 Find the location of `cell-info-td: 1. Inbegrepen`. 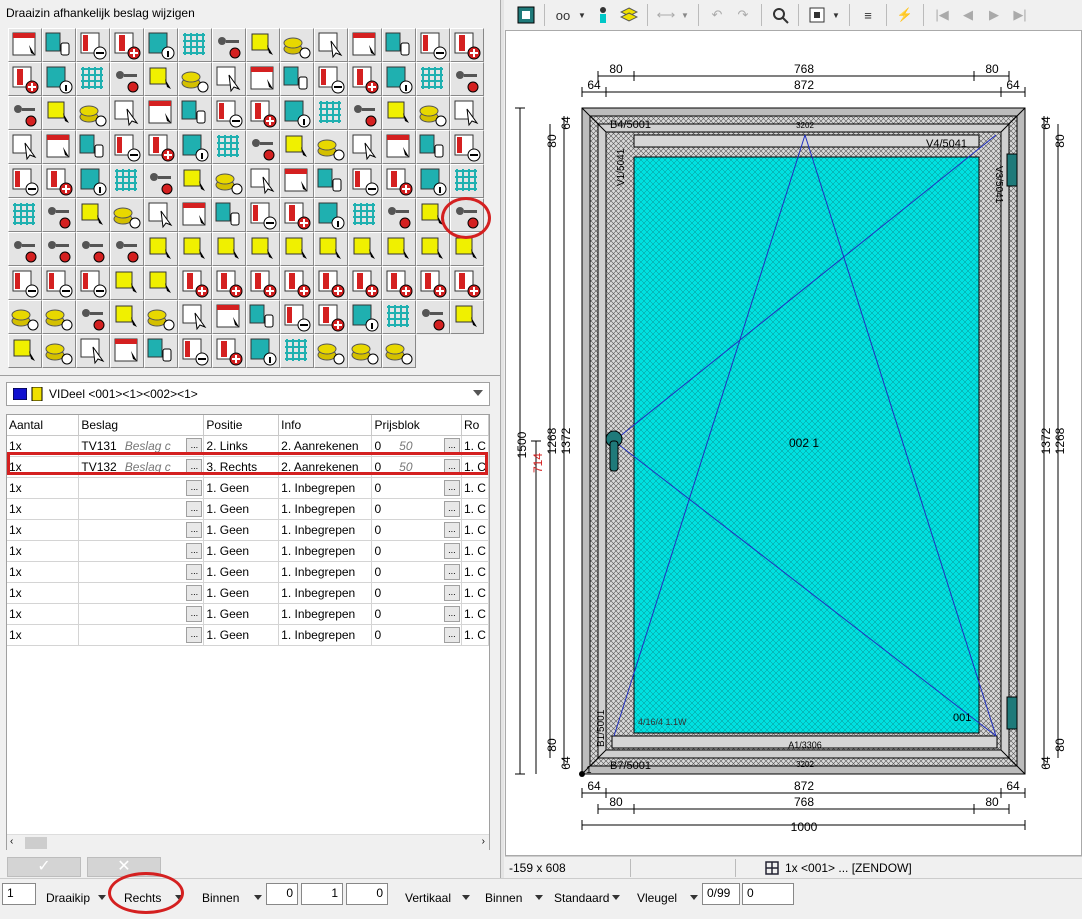

cell-info-td: 1. Inbegrepen is located at coordinates (325, 614).